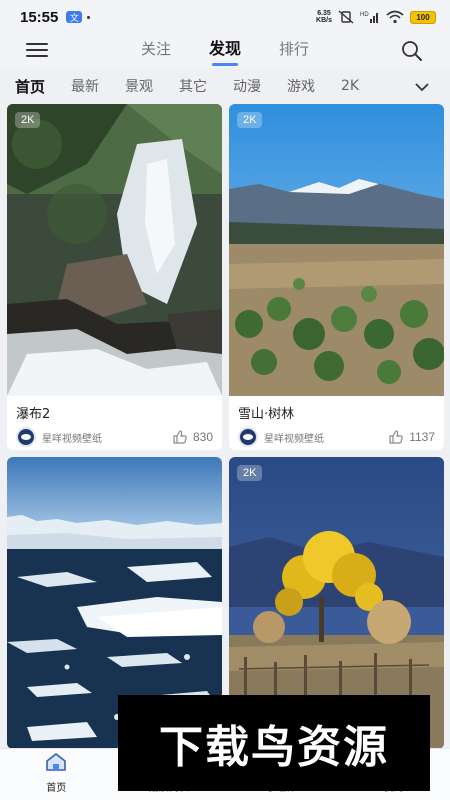 The image size is (450, 800). What do you see at coordinates (346, 17) in the screenshot?
I see `vibrate-off-icon` at bounding box center [346, 17].